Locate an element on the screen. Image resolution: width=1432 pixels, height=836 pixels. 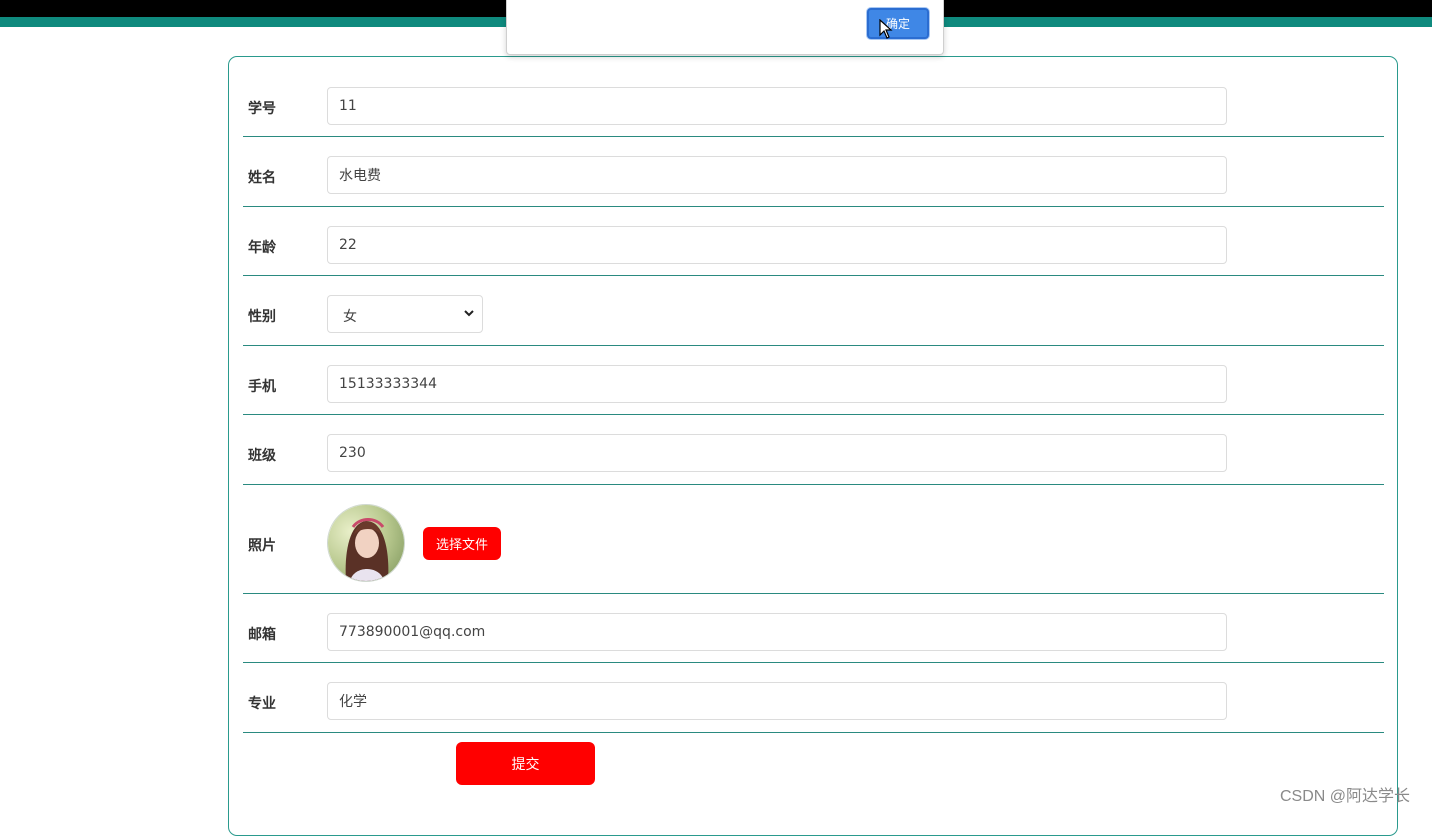
email-label: 邮箱 is located at coordinates (262, 635).